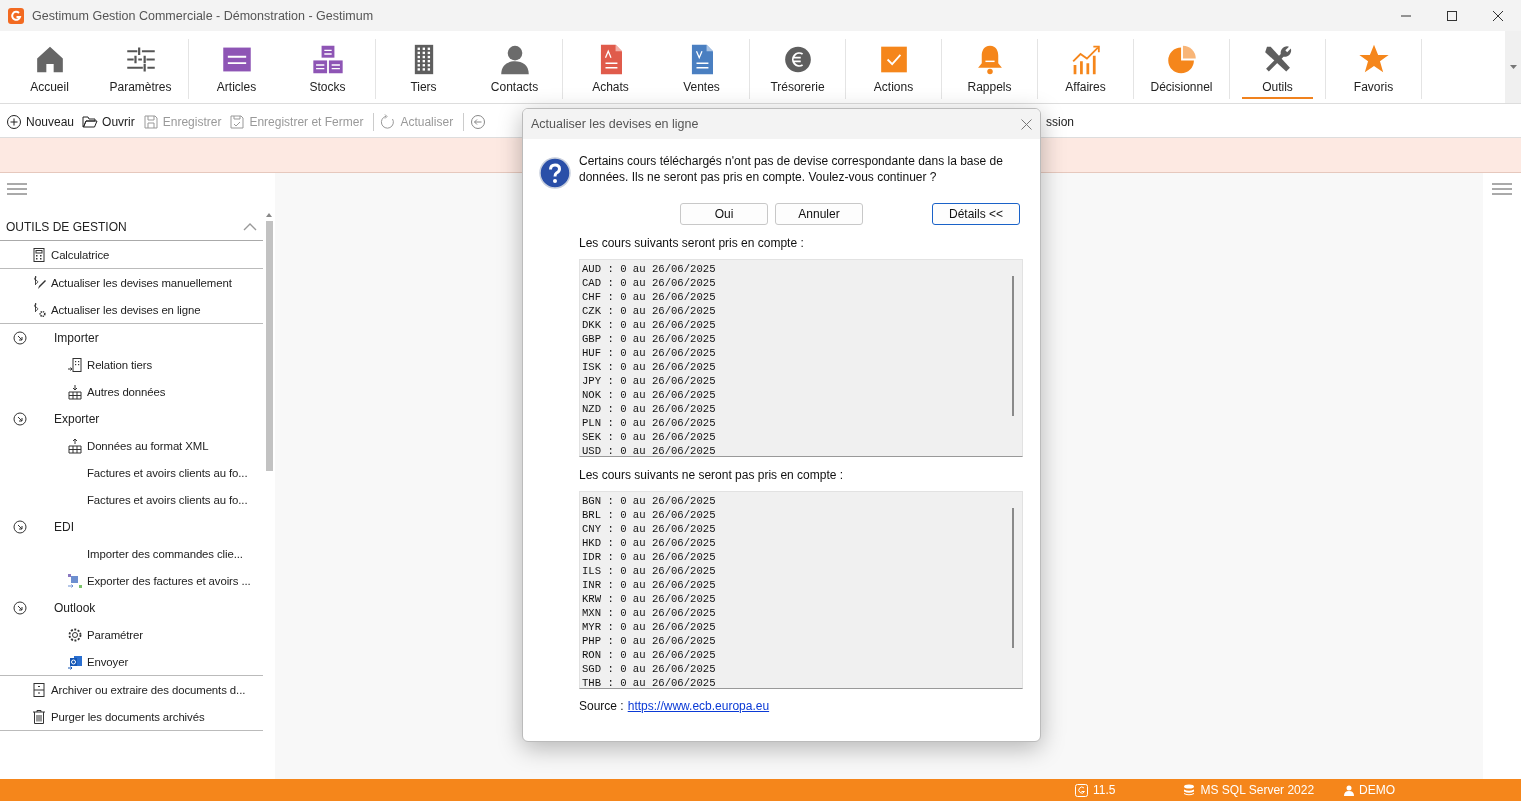 The image size is (1521, 801). I want to click on calculator-icon, so click(39, 254).